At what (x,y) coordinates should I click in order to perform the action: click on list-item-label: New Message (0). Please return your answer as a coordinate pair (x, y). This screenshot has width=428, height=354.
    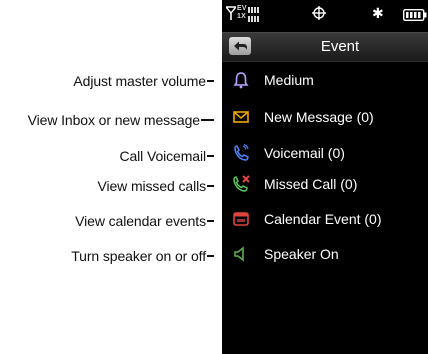
    Looking at the image, I should click on (319, 117).